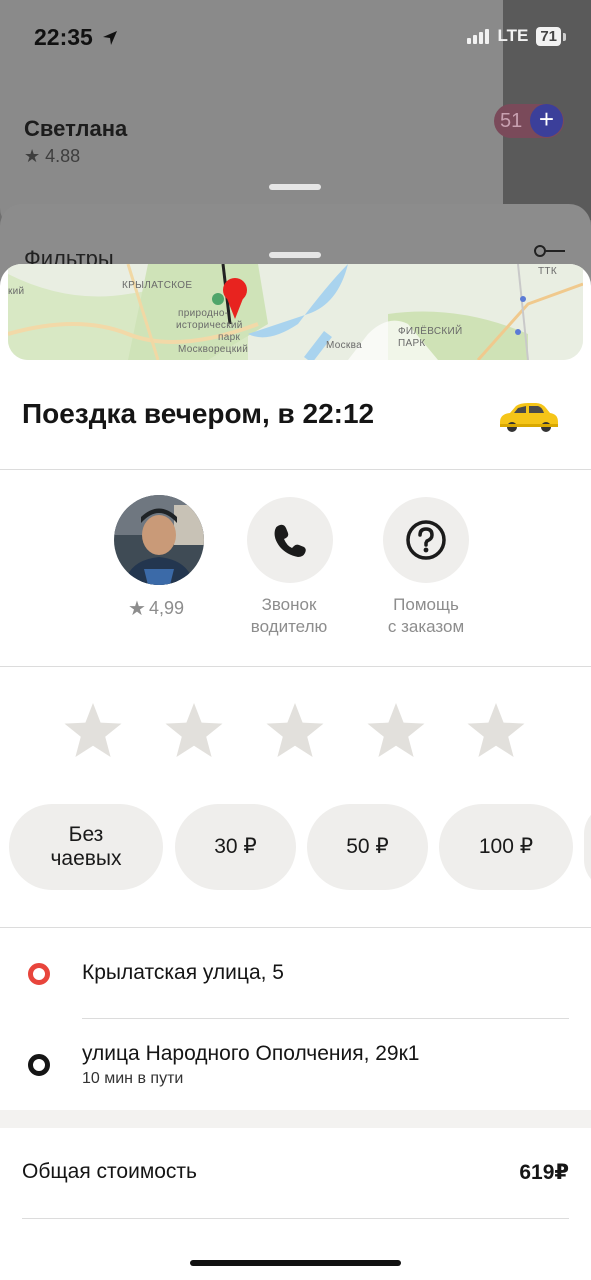  What do you see at coordinates (63, 37) in the screenshot?
I see `status-time-text: 22:35` at bounding box center [63, 37].